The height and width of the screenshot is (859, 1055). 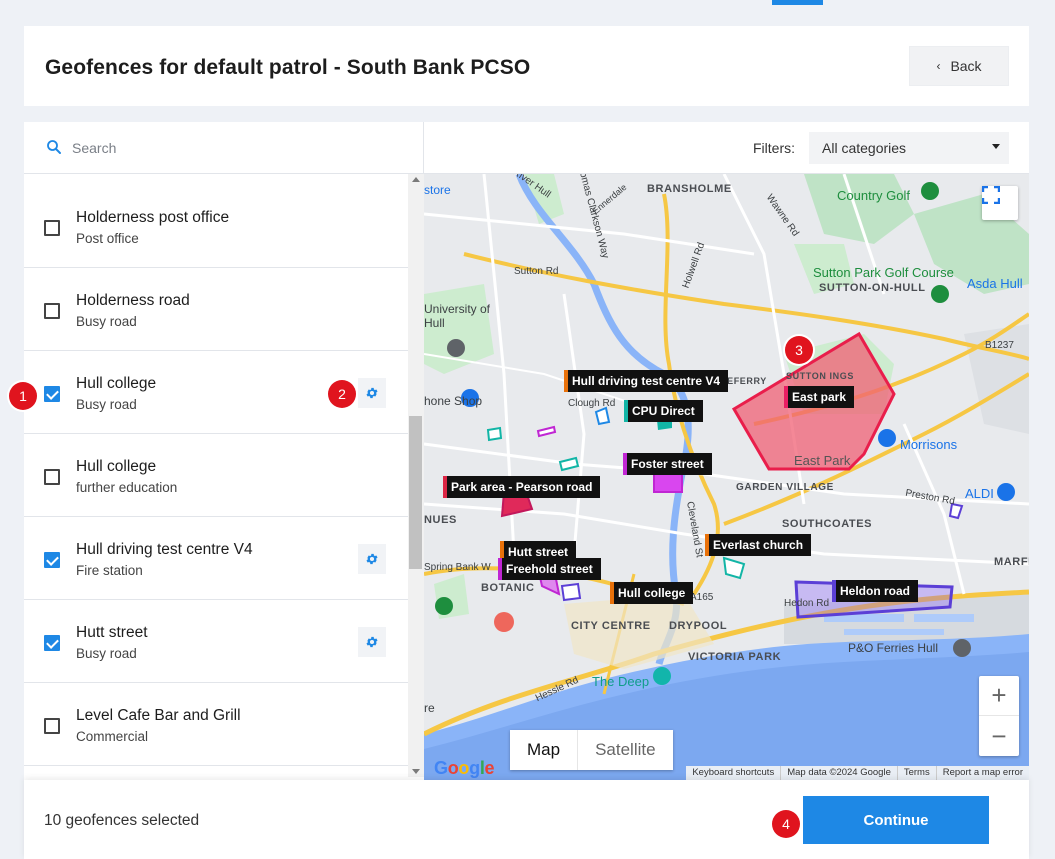 What do you see at coordinates (652, 593) in the screenshot?
I see `geofence-tag: Hull college` at bounding box center [652, 593].